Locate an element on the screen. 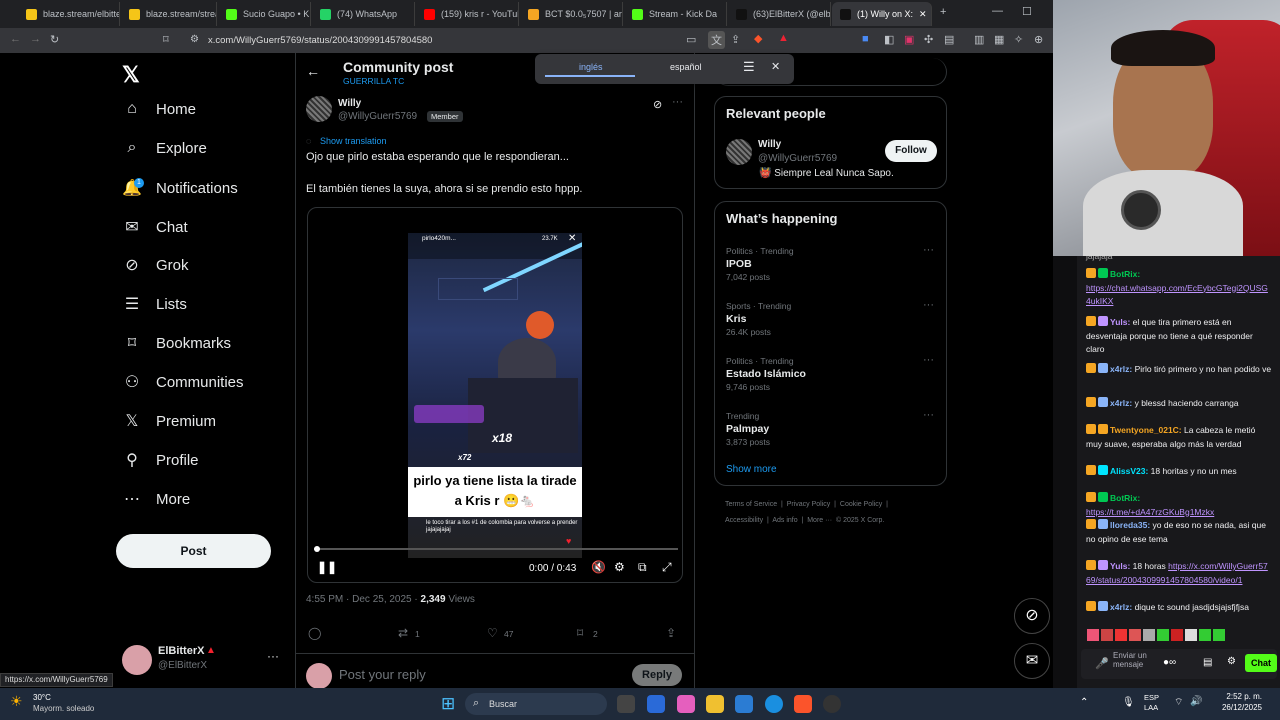 The image size is (1280, 720). browser-tab: BCT $0.0₅7507 | are is located at coordinates (571, 14).